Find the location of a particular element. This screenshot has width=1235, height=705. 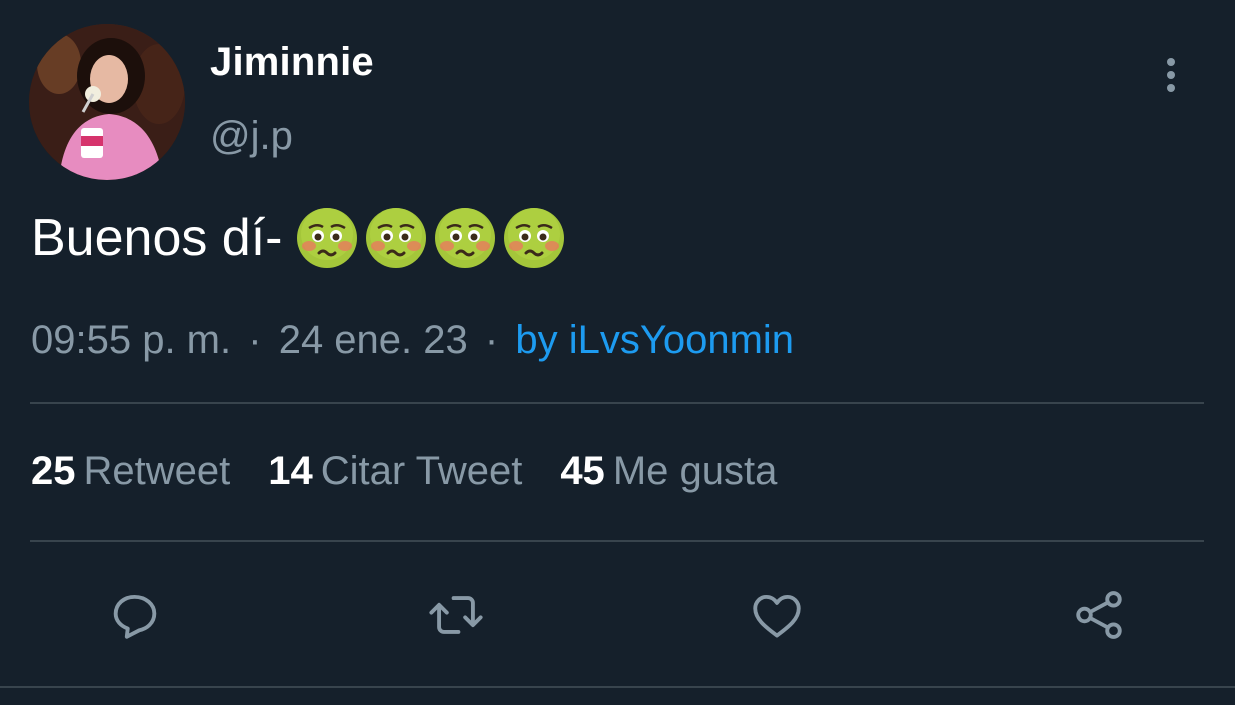

like-icon is located at coordinates (777, 616).